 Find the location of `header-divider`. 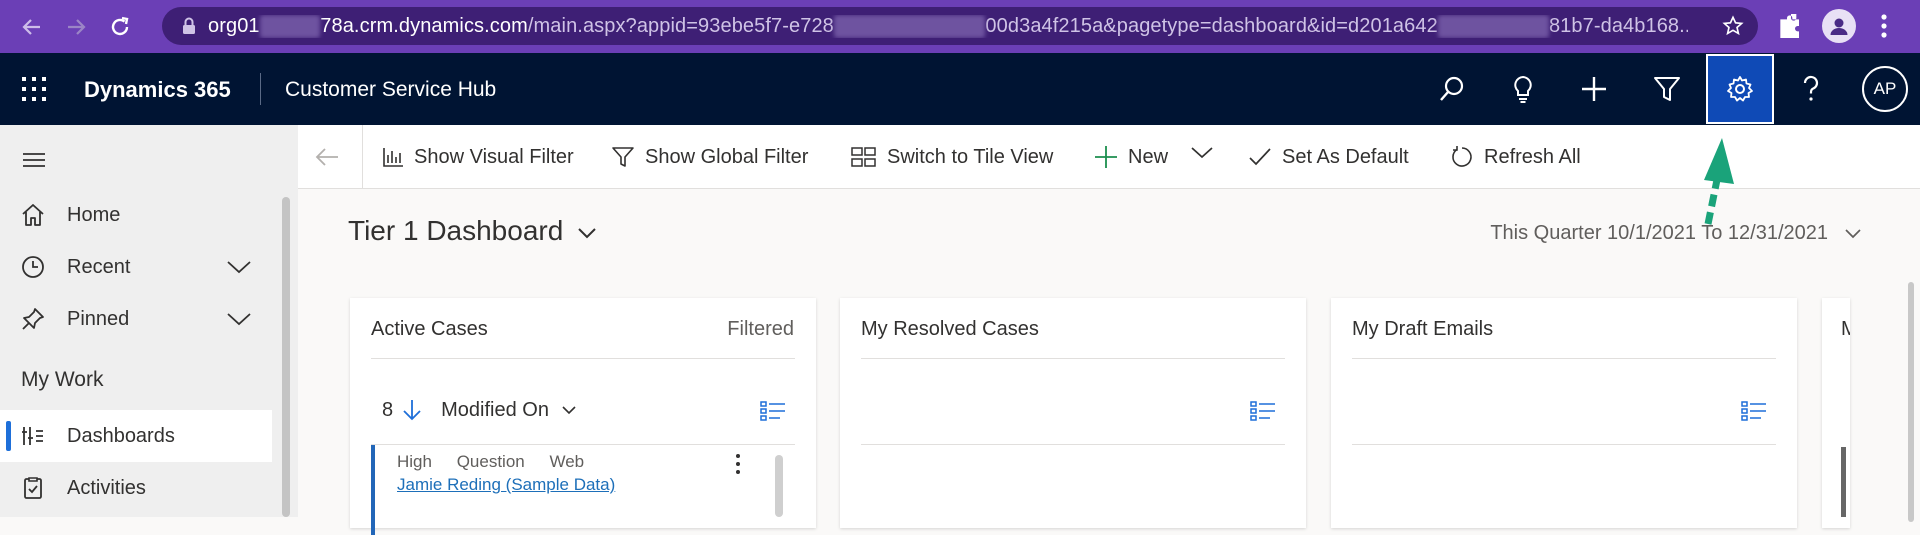

header-divider is located at coordinates (260, 89).